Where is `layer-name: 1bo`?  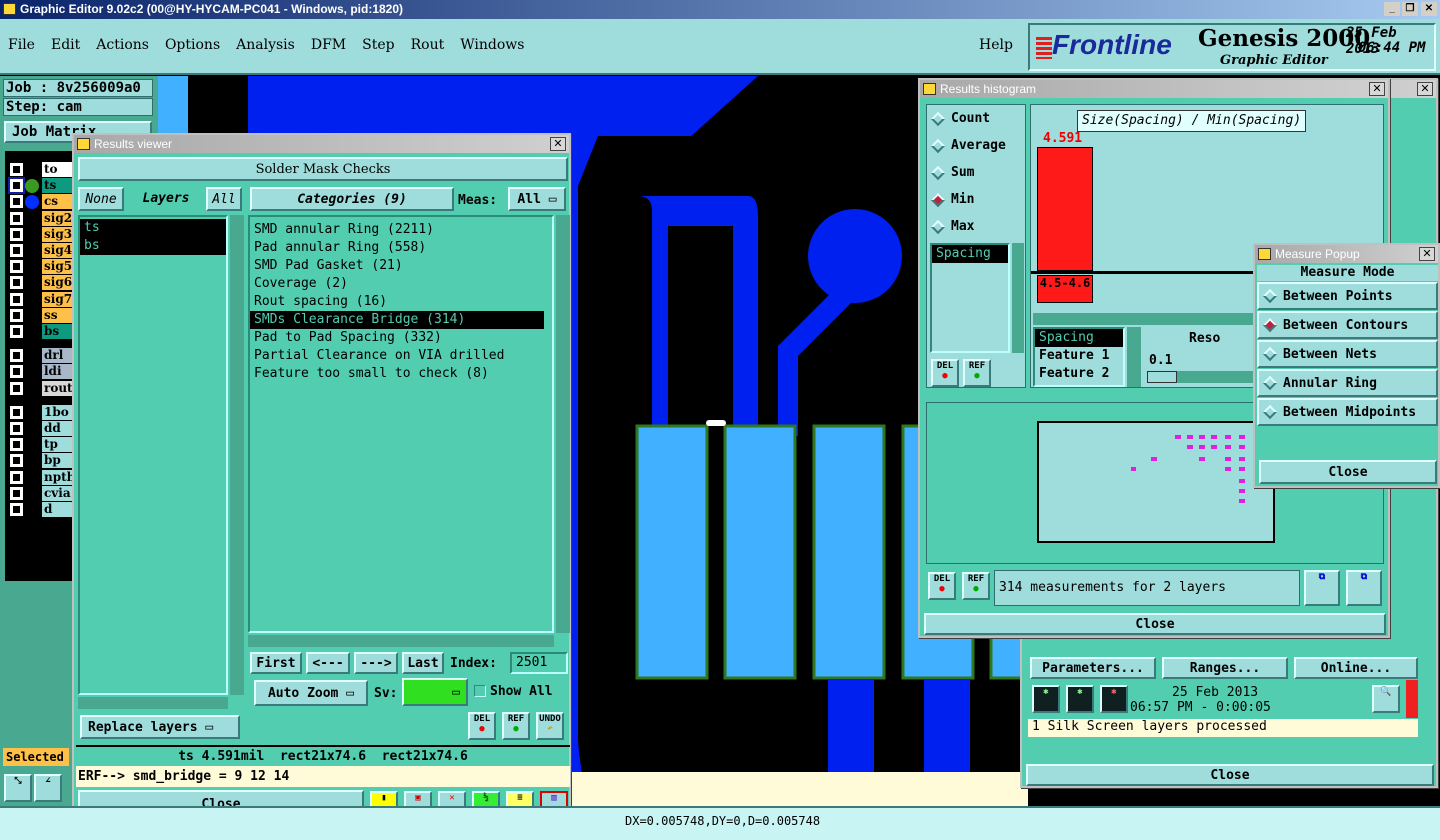 layer-name: 1bo is located at coordinates (59, 412).